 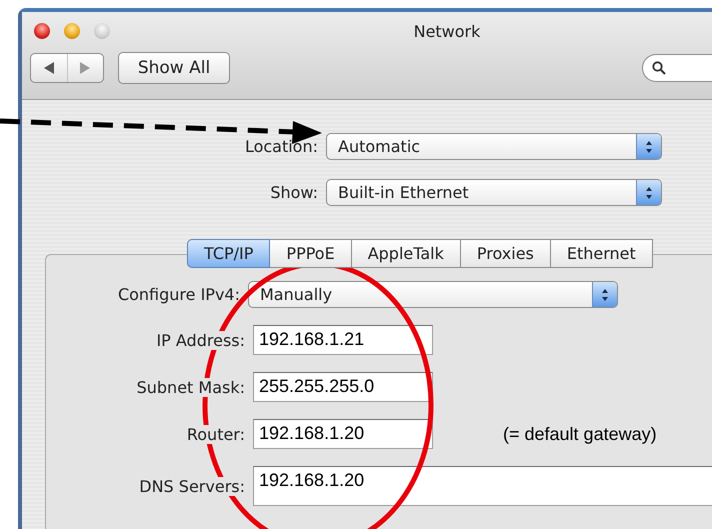 I want to click on tab: PPPoE, so click(x=311, y=253).